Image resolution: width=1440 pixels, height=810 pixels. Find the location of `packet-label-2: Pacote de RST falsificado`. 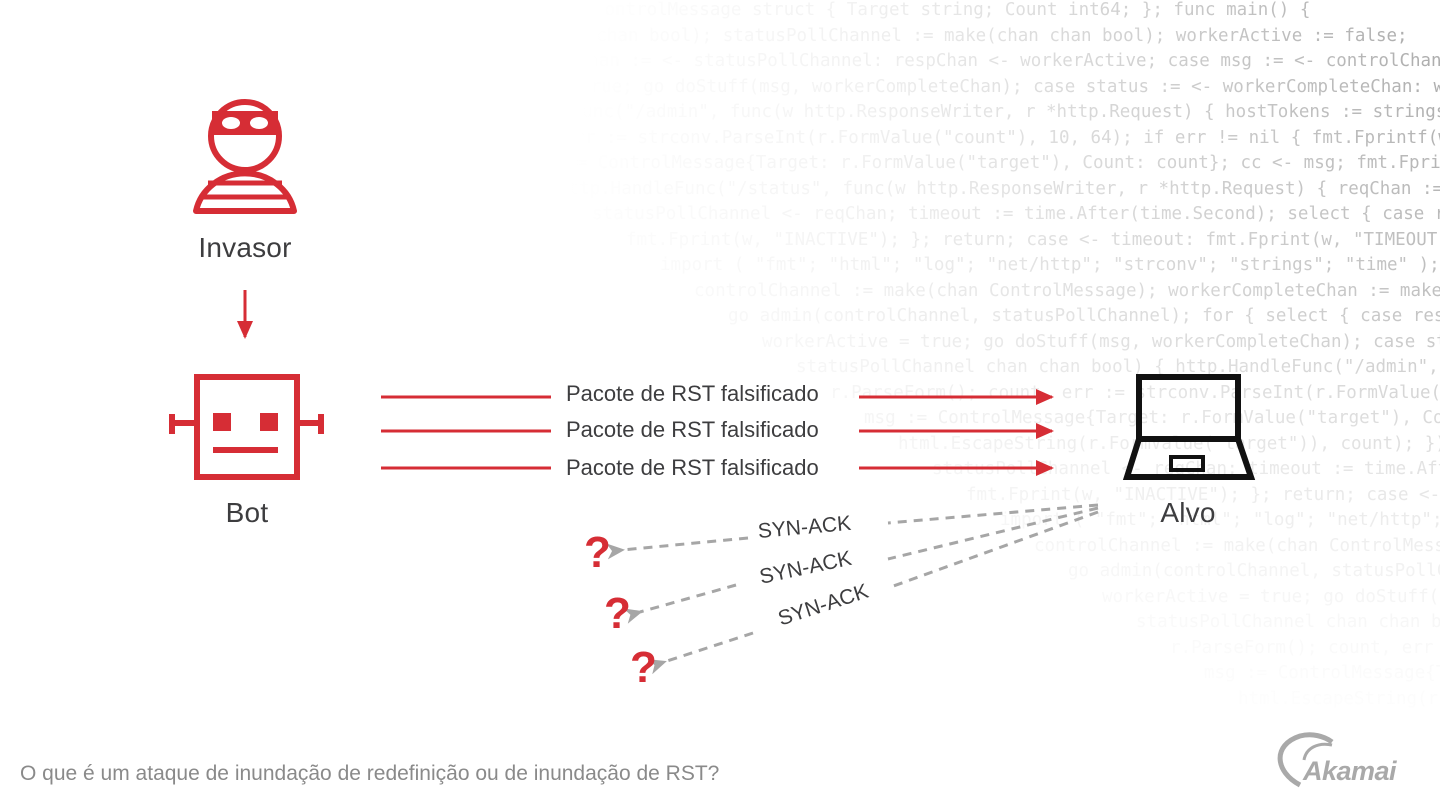

packet-label-2: Pacote de RST falsificado is located at coordinates (692, 429).